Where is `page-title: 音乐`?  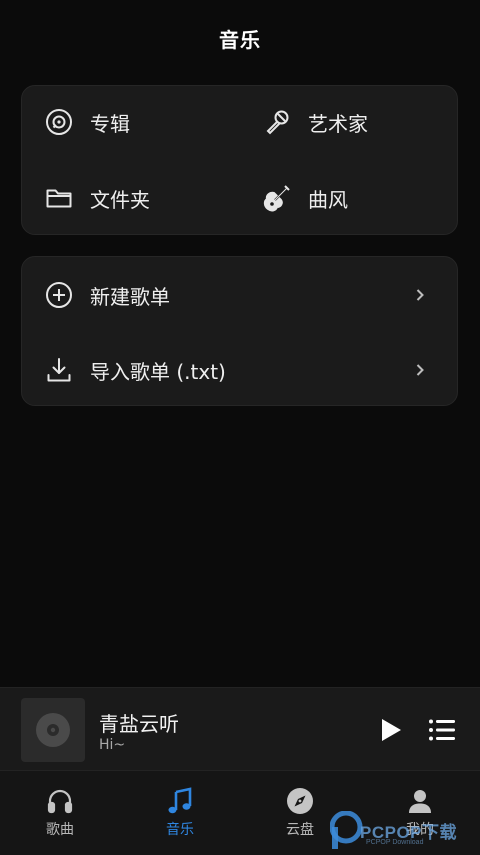
page-title: 音乐 is located at coordinates (240, 39).